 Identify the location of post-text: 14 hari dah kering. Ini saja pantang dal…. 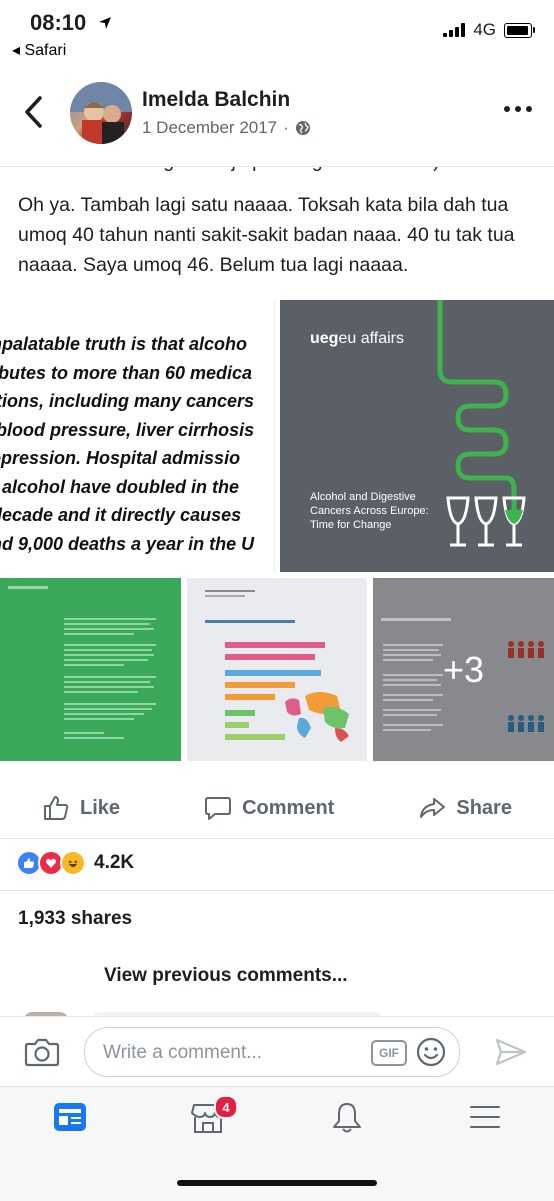
(280, 221).